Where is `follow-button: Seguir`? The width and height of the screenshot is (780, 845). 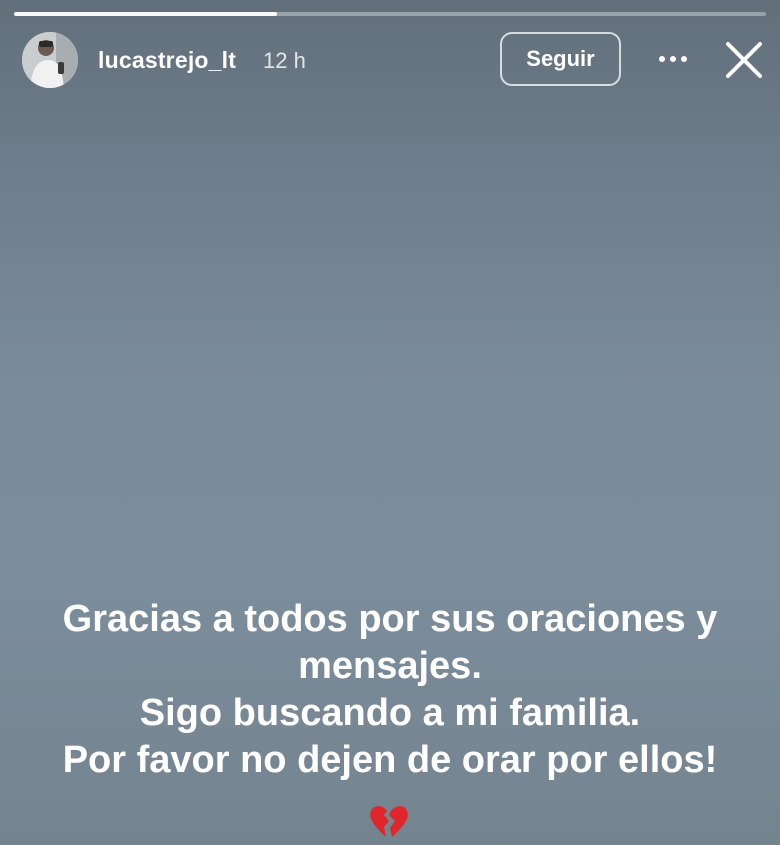
follow-button: Seguir is located at coordinates (560, 59).